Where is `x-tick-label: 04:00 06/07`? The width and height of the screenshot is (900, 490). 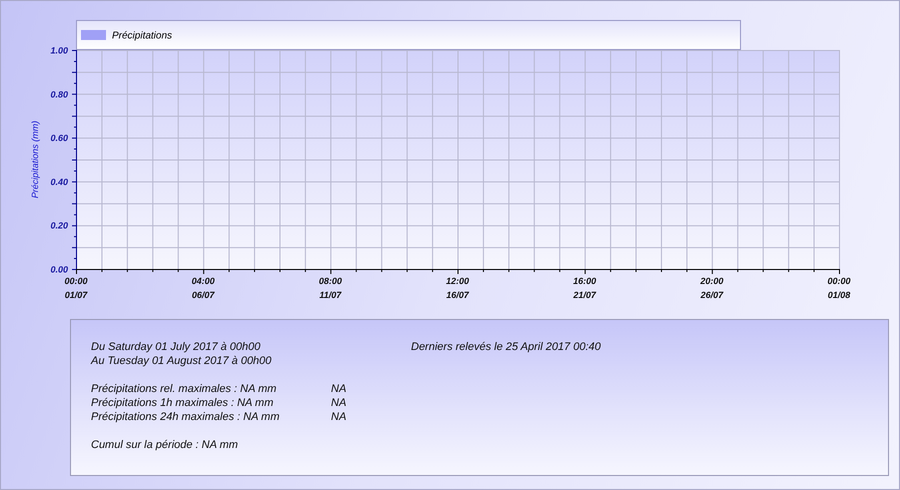 x-tick-label: 04:00 06/07 is located at coordinates (203, 288).